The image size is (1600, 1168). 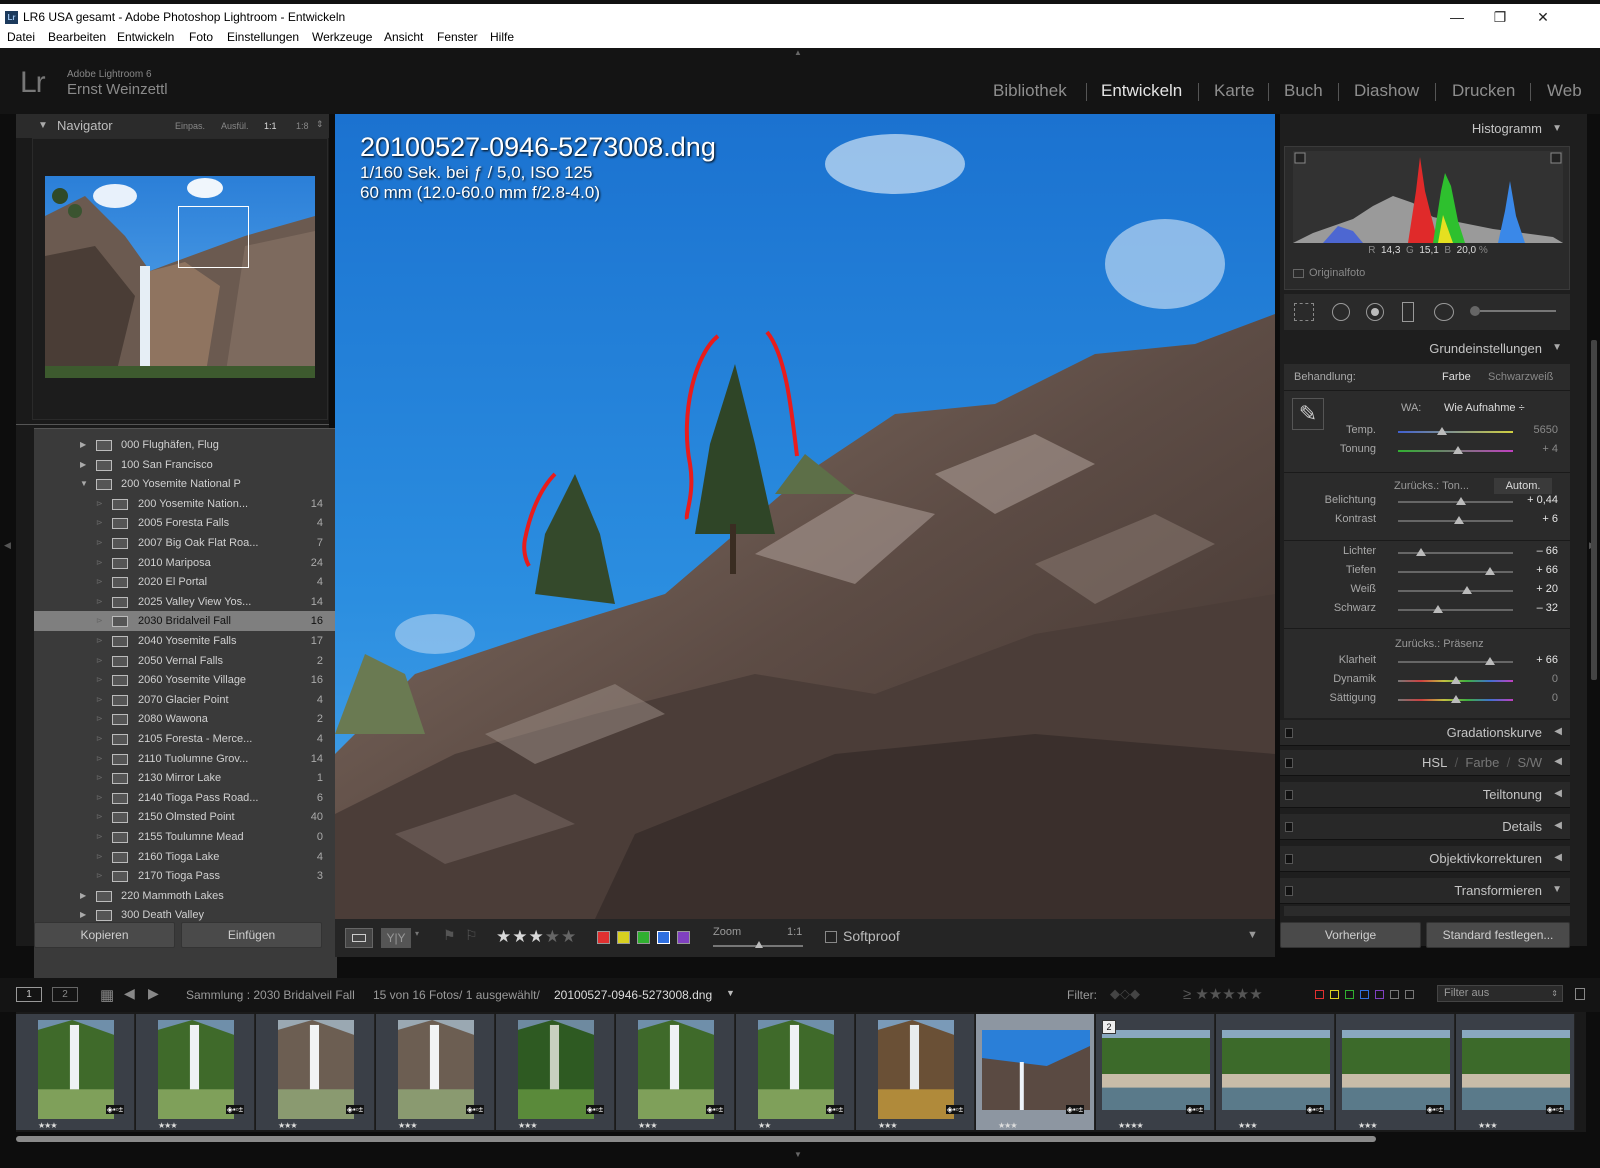 What do you see at coordinates (1223, 994) in the screenshot?
I see `rating-filter-icon: ≥ ★★★★★` at bounding box center [1223, 994].